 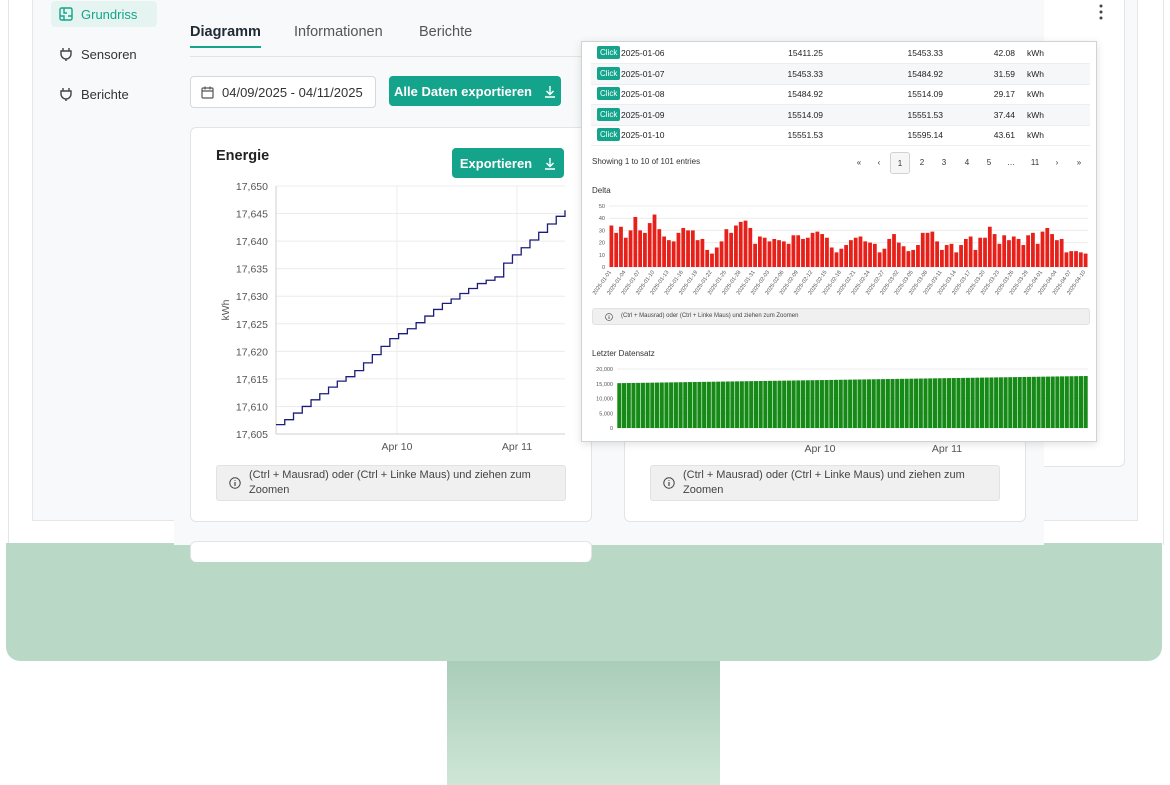 I want to click on export-all-label: Alle Daten exportieren, so click(x=463, y=91).